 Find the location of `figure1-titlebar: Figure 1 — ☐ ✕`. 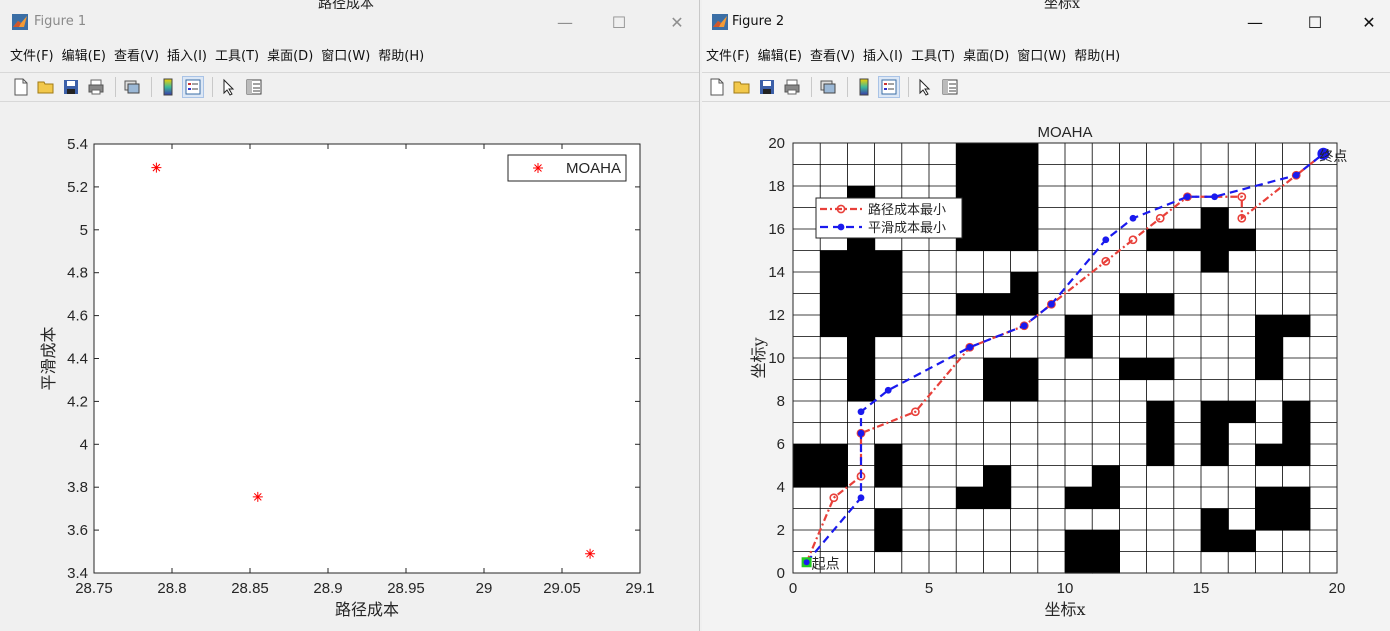

figure1-titlebar: Figure 1 — ☐ ✕ is located at coordinates (349, 25).